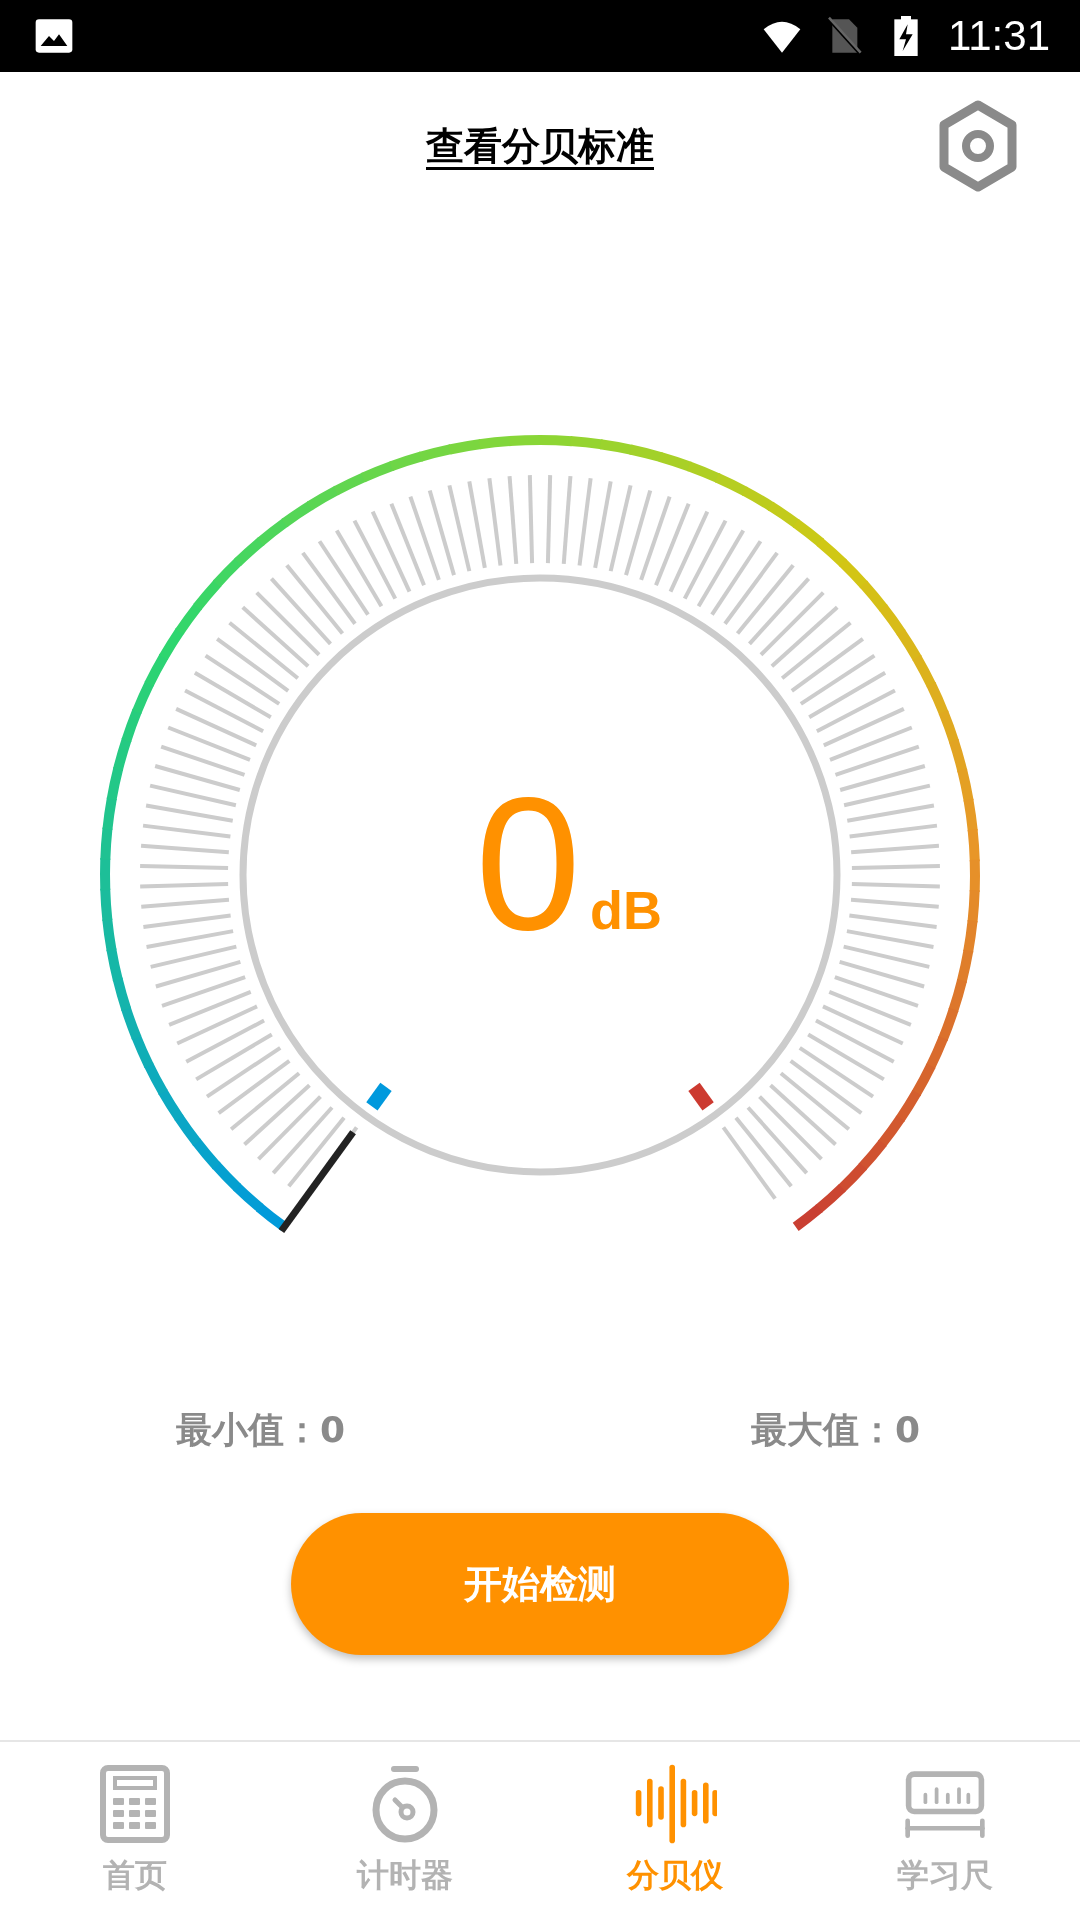  Describe the element at coordinates (675, 1804) in the screenshot. I see `sound-wave-icon` at that location.